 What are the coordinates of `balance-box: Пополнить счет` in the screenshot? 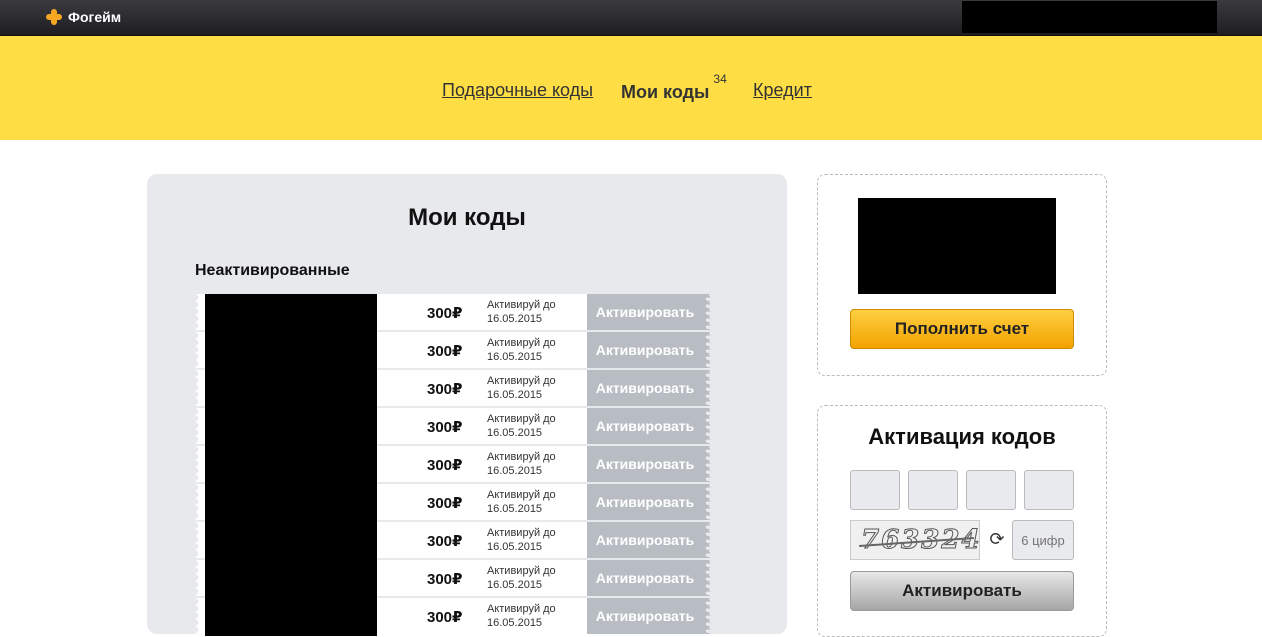 It's located at (962, 275).